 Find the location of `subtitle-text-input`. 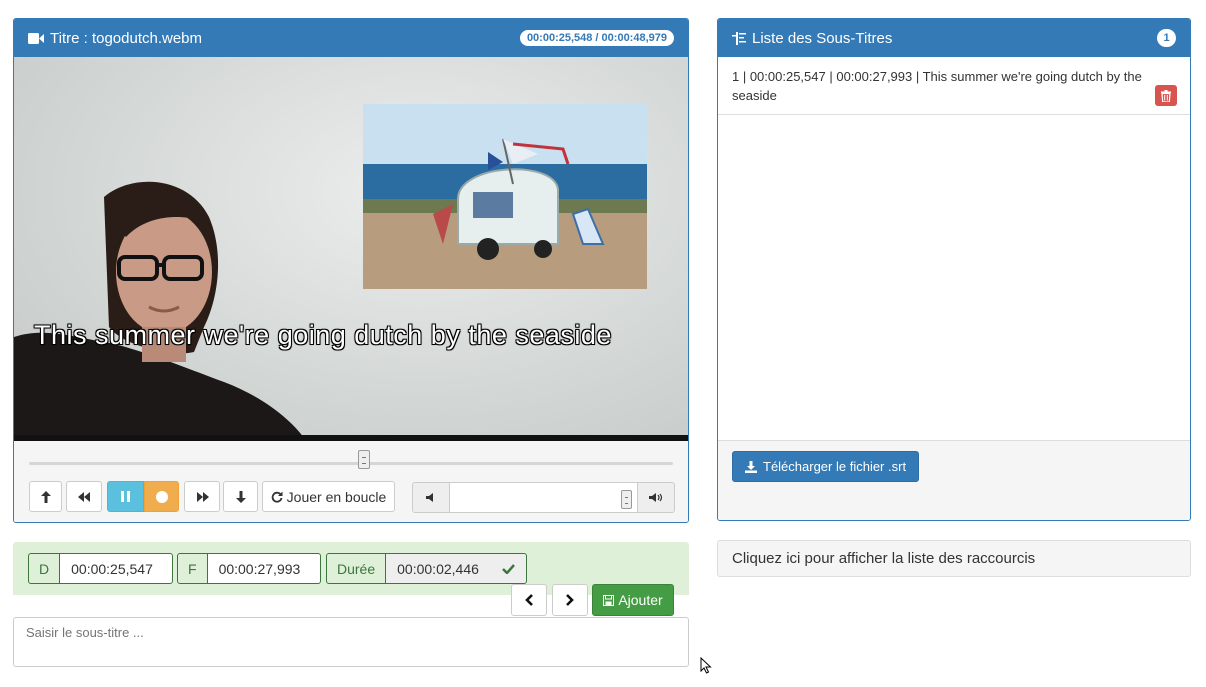

subtitle-text-input is located at coordinates (351, 642).